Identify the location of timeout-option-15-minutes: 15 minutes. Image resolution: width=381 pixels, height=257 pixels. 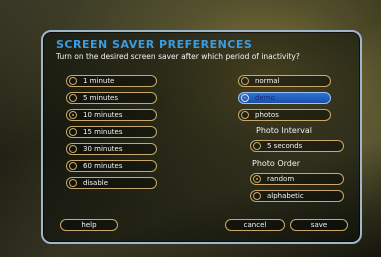
(111, 132).